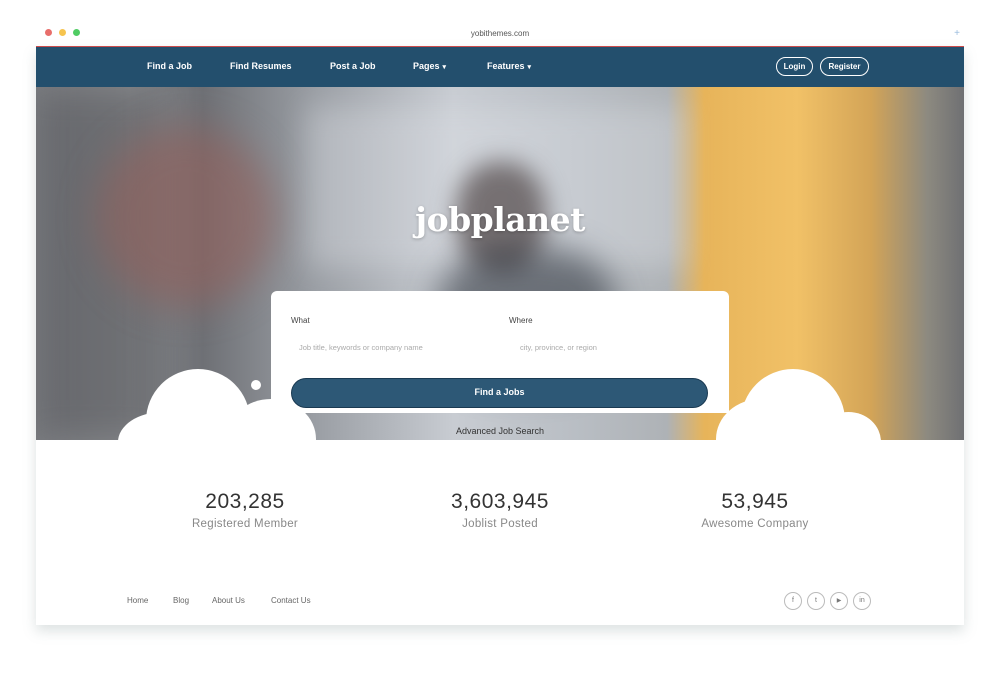 The width and height of the screenshot is (1000, 676). I want to click on nav-label: Post a Job, so click(353, 66).